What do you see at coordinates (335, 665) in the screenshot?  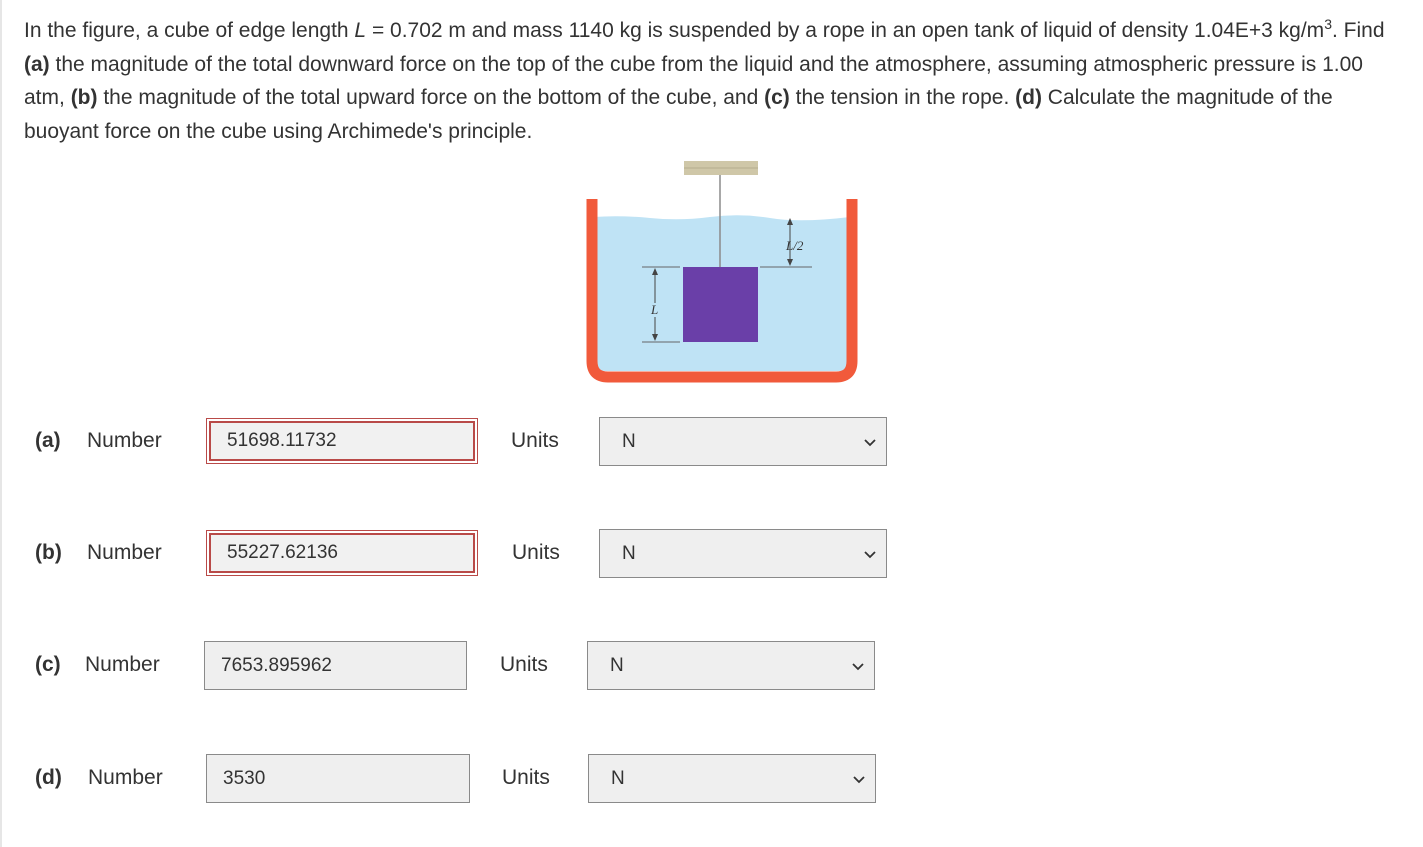 I see `answer-input-c: 7653.895962` at bounding box center [335, 665].